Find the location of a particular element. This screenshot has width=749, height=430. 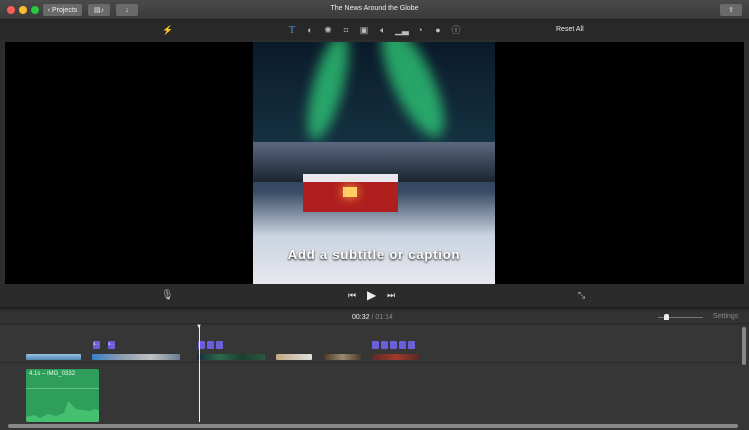

caption-text: Add a subtitle or caption is located at coordinates (374, 254).